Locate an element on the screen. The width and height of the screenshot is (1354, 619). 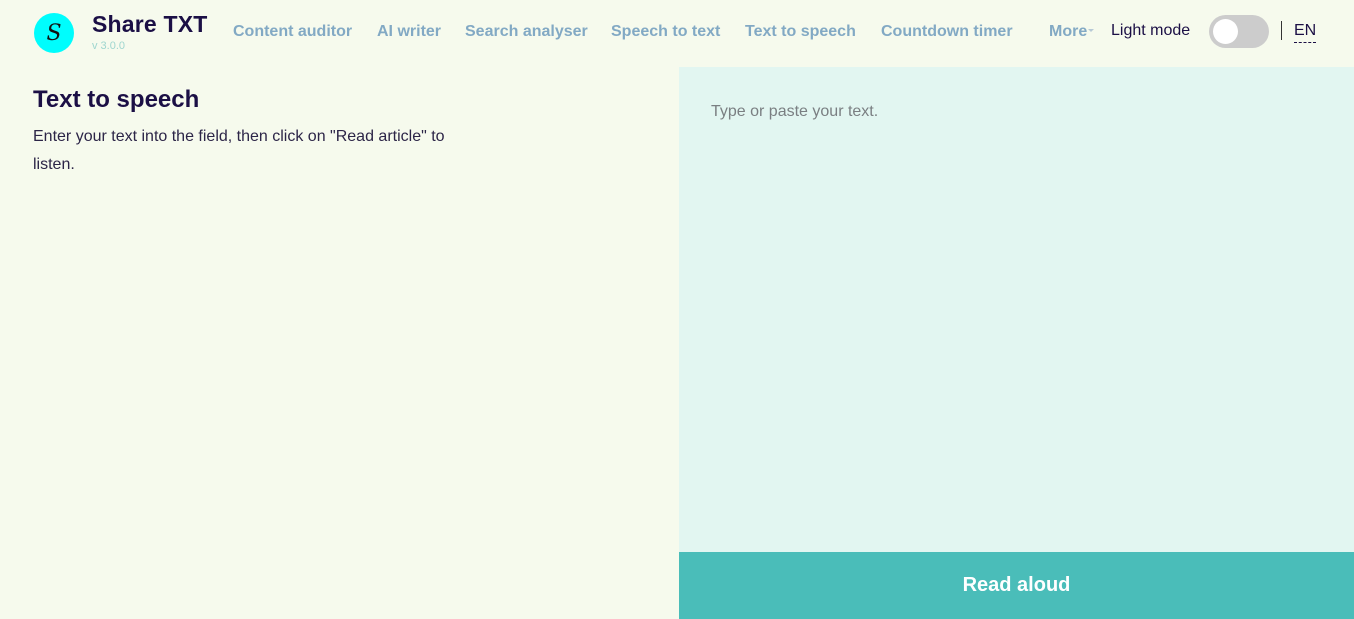
language-selector: EN is located at coordinates (1305, 32).